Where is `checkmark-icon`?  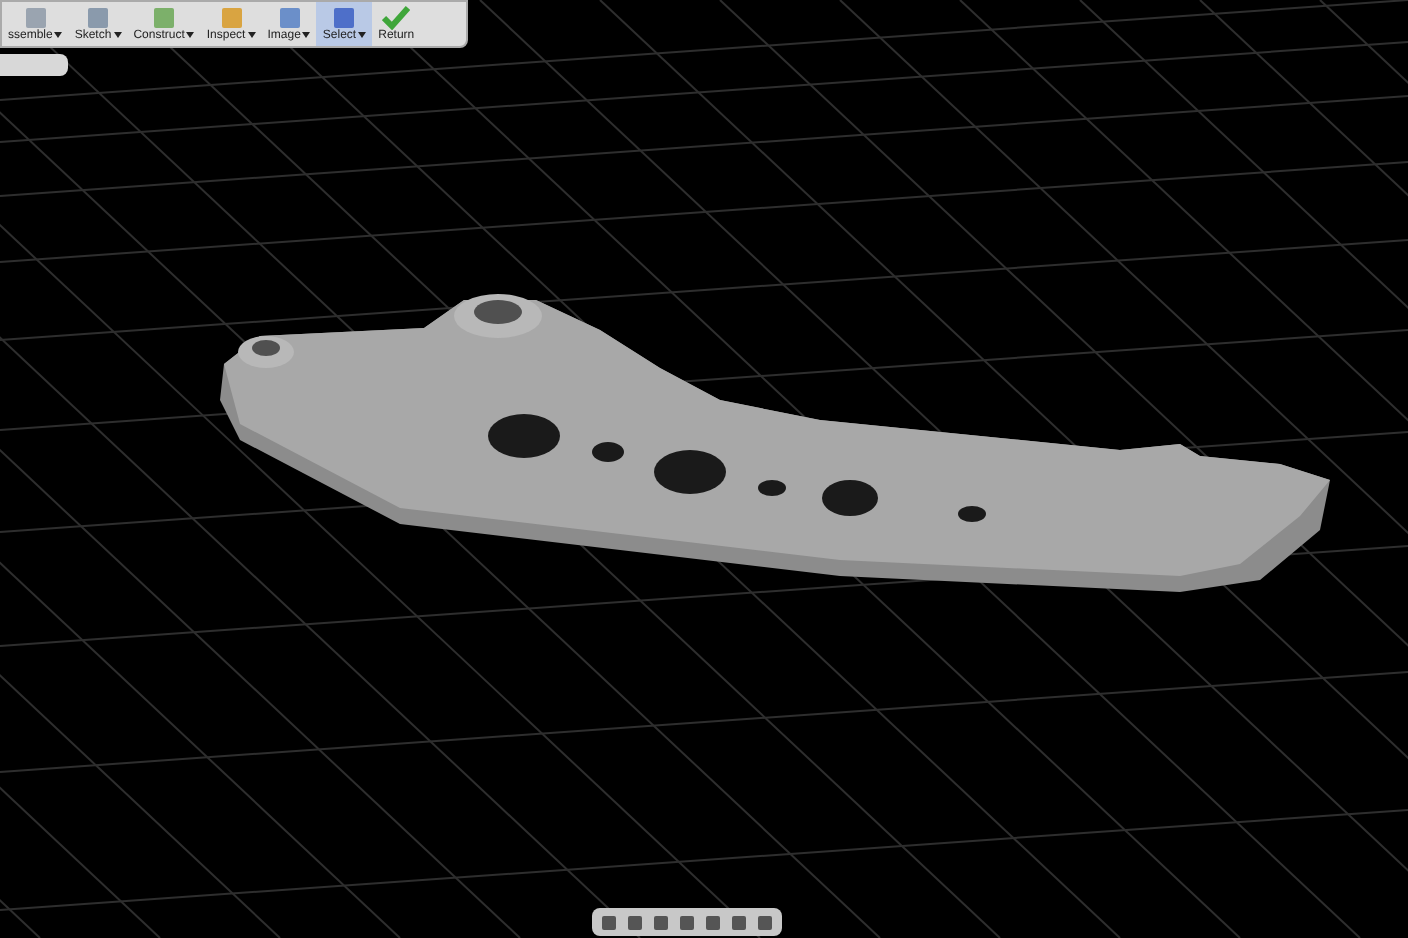
checkmark-icon is located at coordinates (396, 18).